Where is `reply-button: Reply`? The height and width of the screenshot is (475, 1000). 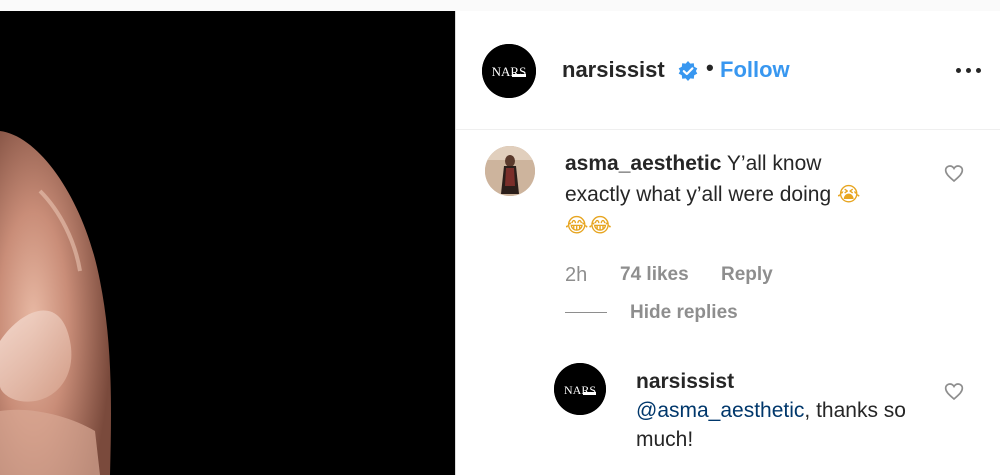
reply-button: Reply is located at coordinates (747, 275).